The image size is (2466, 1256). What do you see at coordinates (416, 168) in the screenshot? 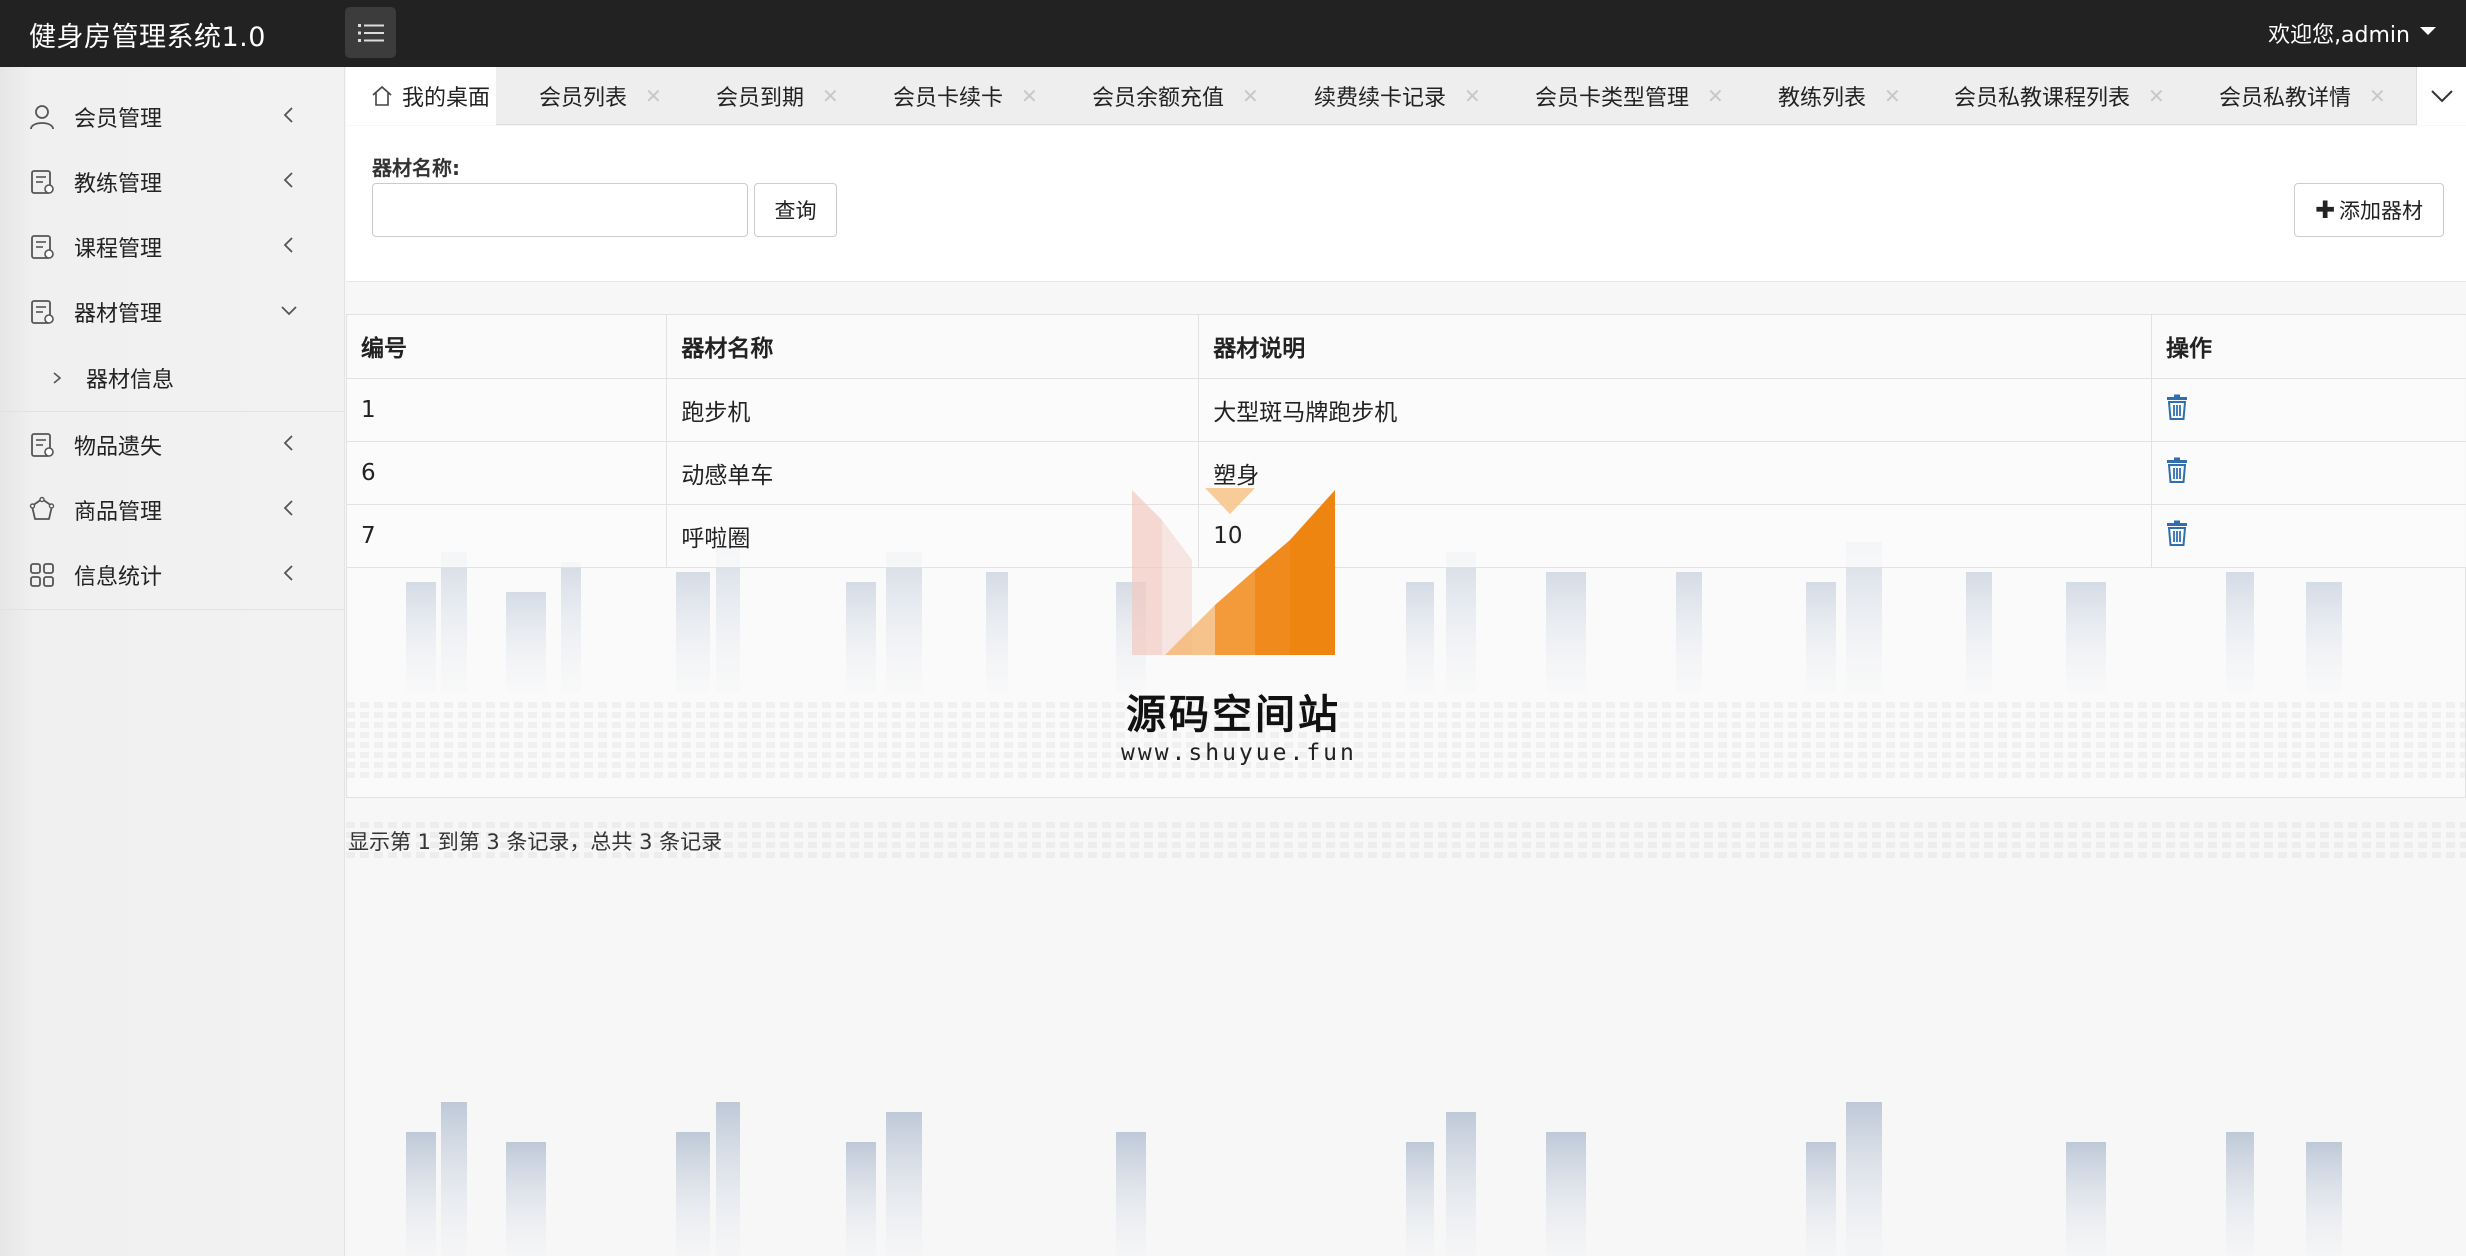
I see `search-label: 器材名称:` at bounding box center [416, 168].